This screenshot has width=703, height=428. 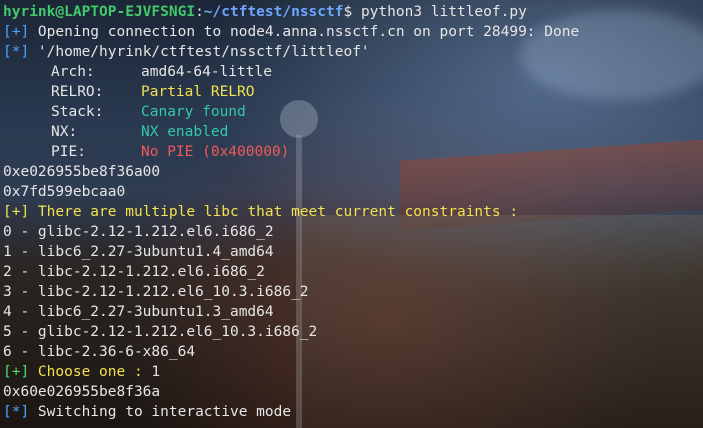 I want to click on libc-option: 1 - libc6_2.27-3ubuntu1.4_amd64, so click(x=138, y=252).